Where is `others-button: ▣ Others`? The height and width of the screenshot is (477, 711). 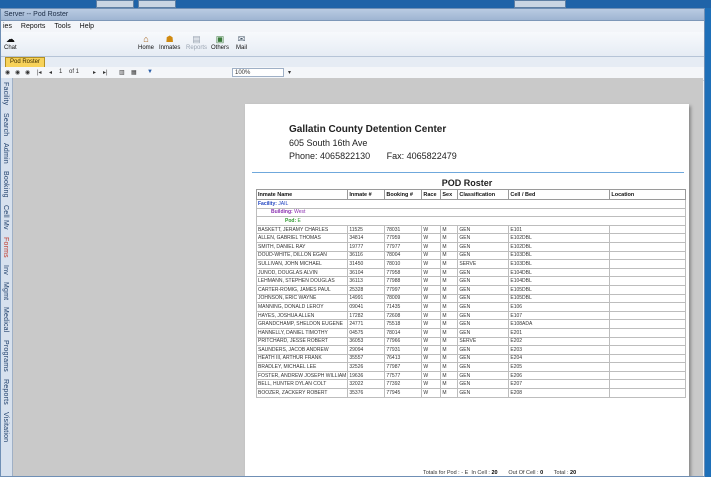
others-button: ▣ Others is located at coordinates (220, 42).